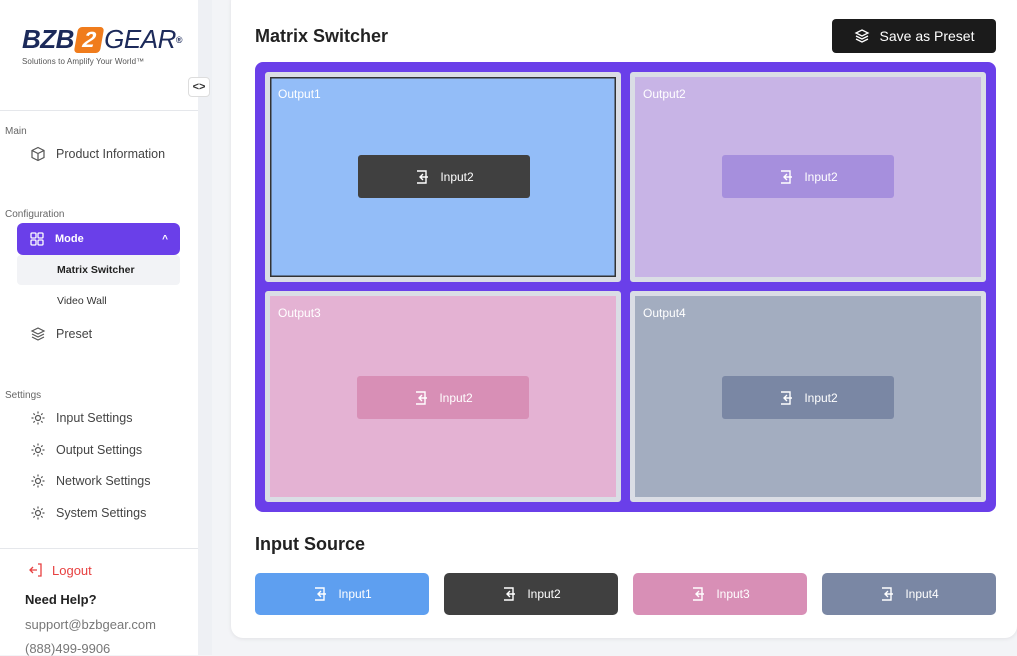 This screenshot has width=1017, height=656. What do you see at coordinates (98, 301) in the screenshot?
I see `sidebar-subitem-video-wall: Video Wall` at bounding box center [98, 301].